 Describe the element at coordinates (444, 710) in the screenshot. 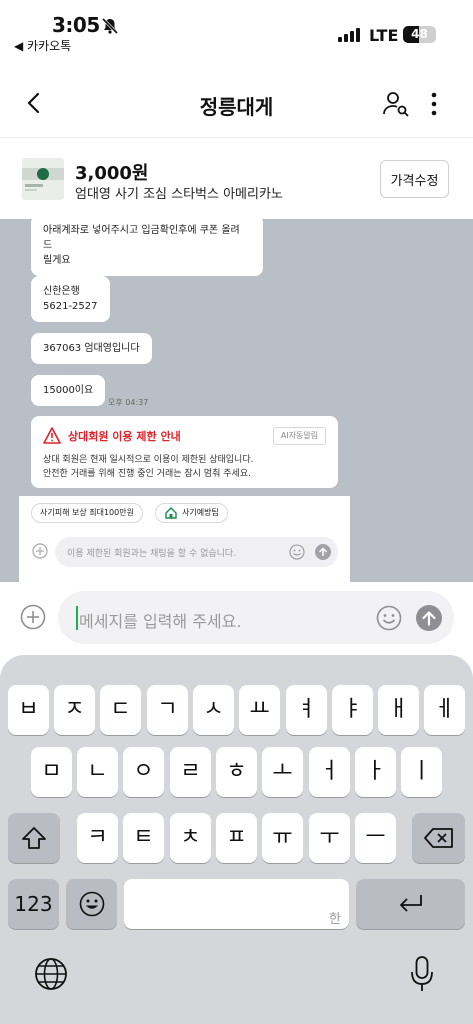

I see `key: ㅔ` at that location.